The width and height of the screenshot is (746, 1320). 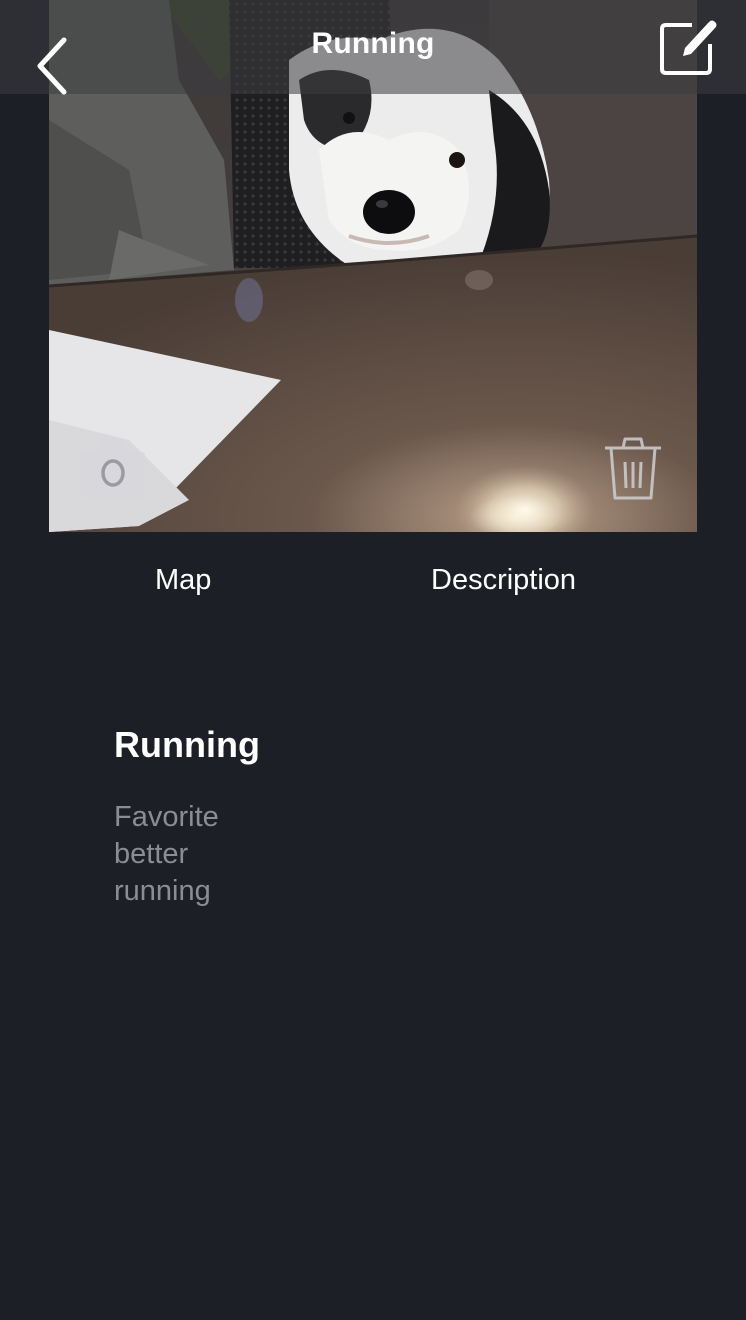 What do you see at coordinates (503, 580) in the screenshot?
I see `tab-description: Description` at bounding box center [503, 580].